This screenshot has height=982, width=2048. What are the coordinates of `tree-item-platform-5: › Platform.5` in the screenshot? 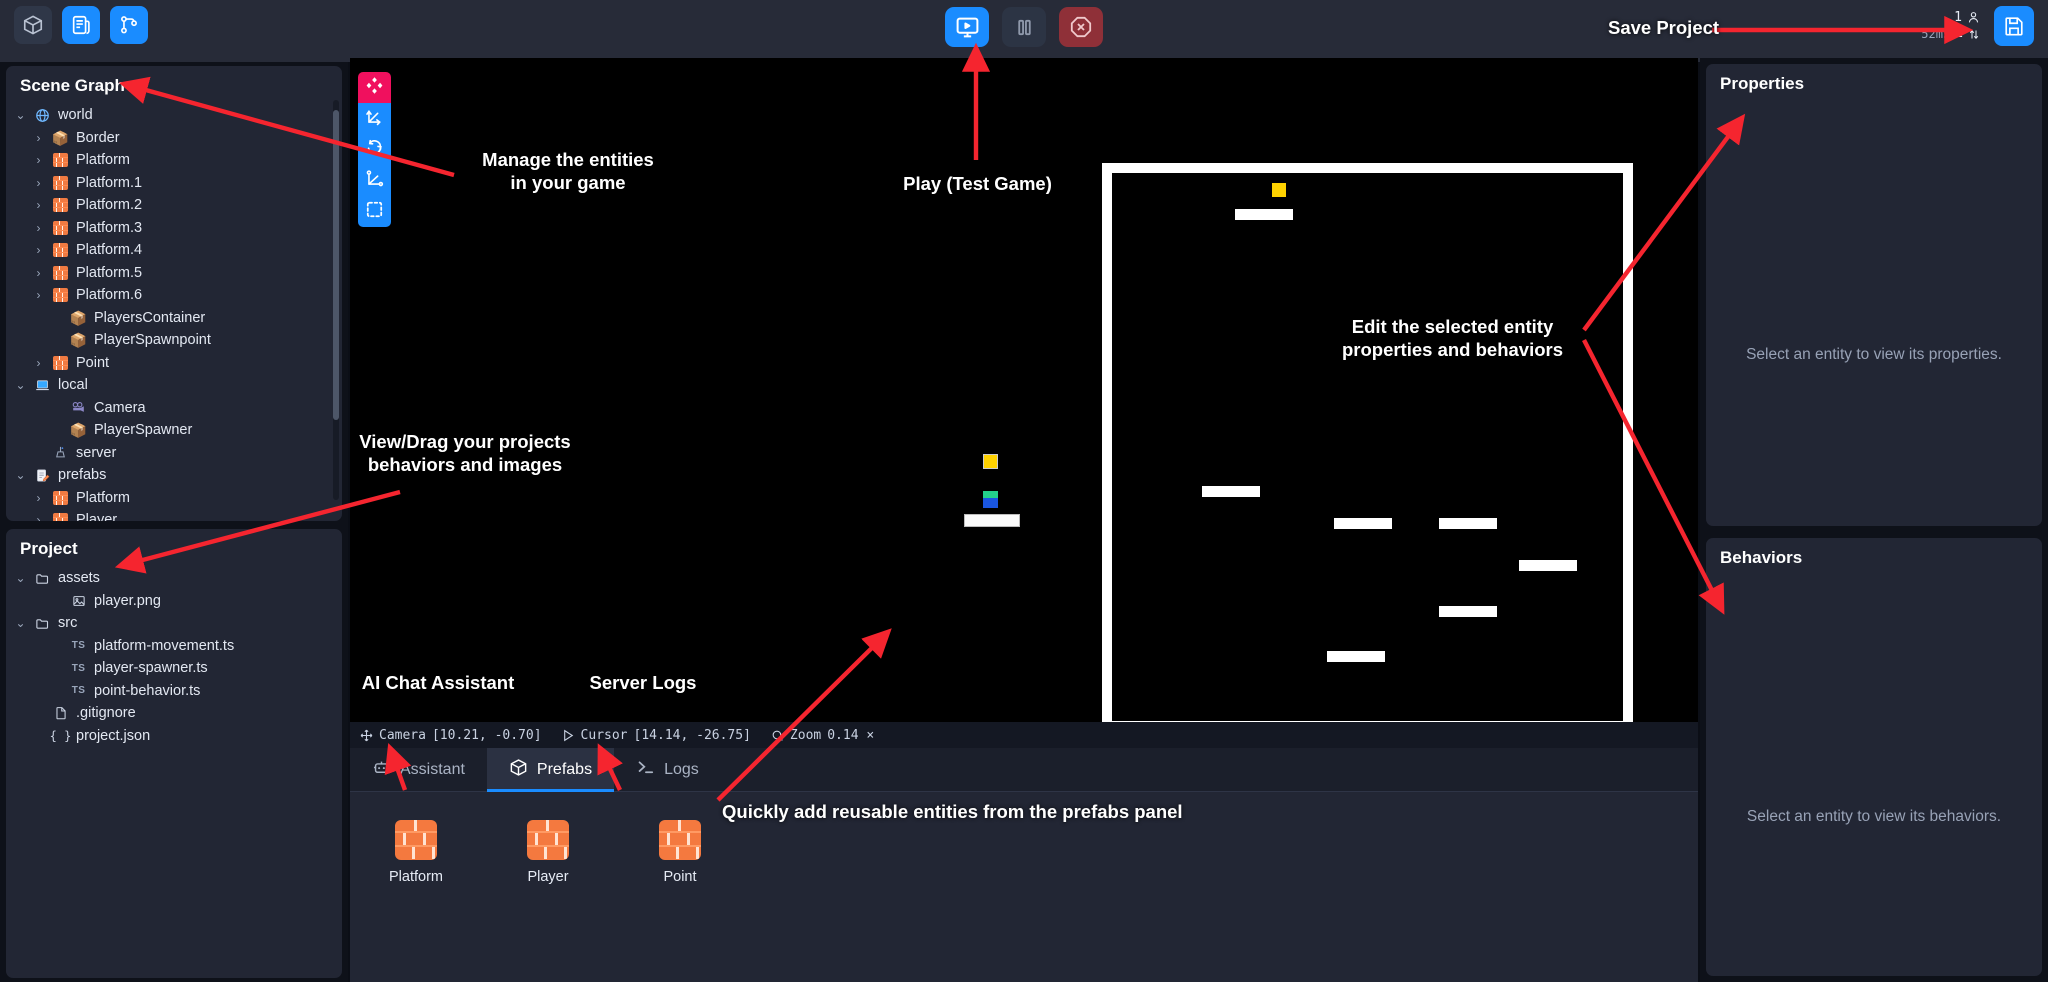 It's located at (174, 273).